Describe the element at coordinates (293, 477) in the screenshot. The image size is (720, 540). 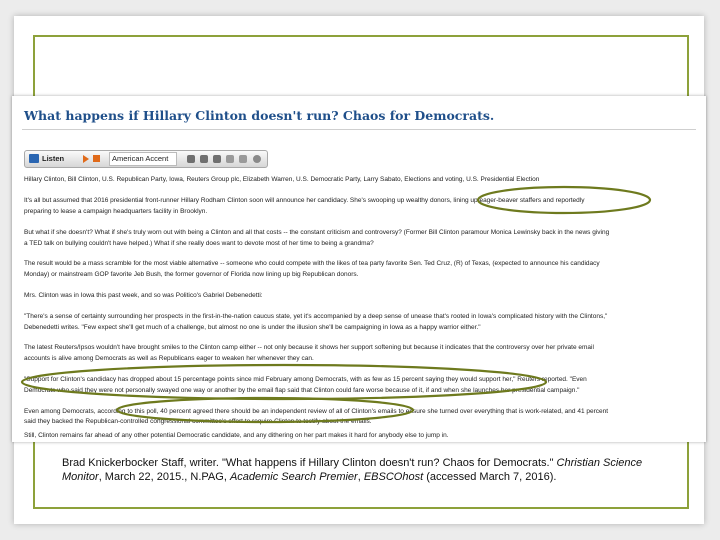
I see `citation-database: Academic Search Premier` at that location.